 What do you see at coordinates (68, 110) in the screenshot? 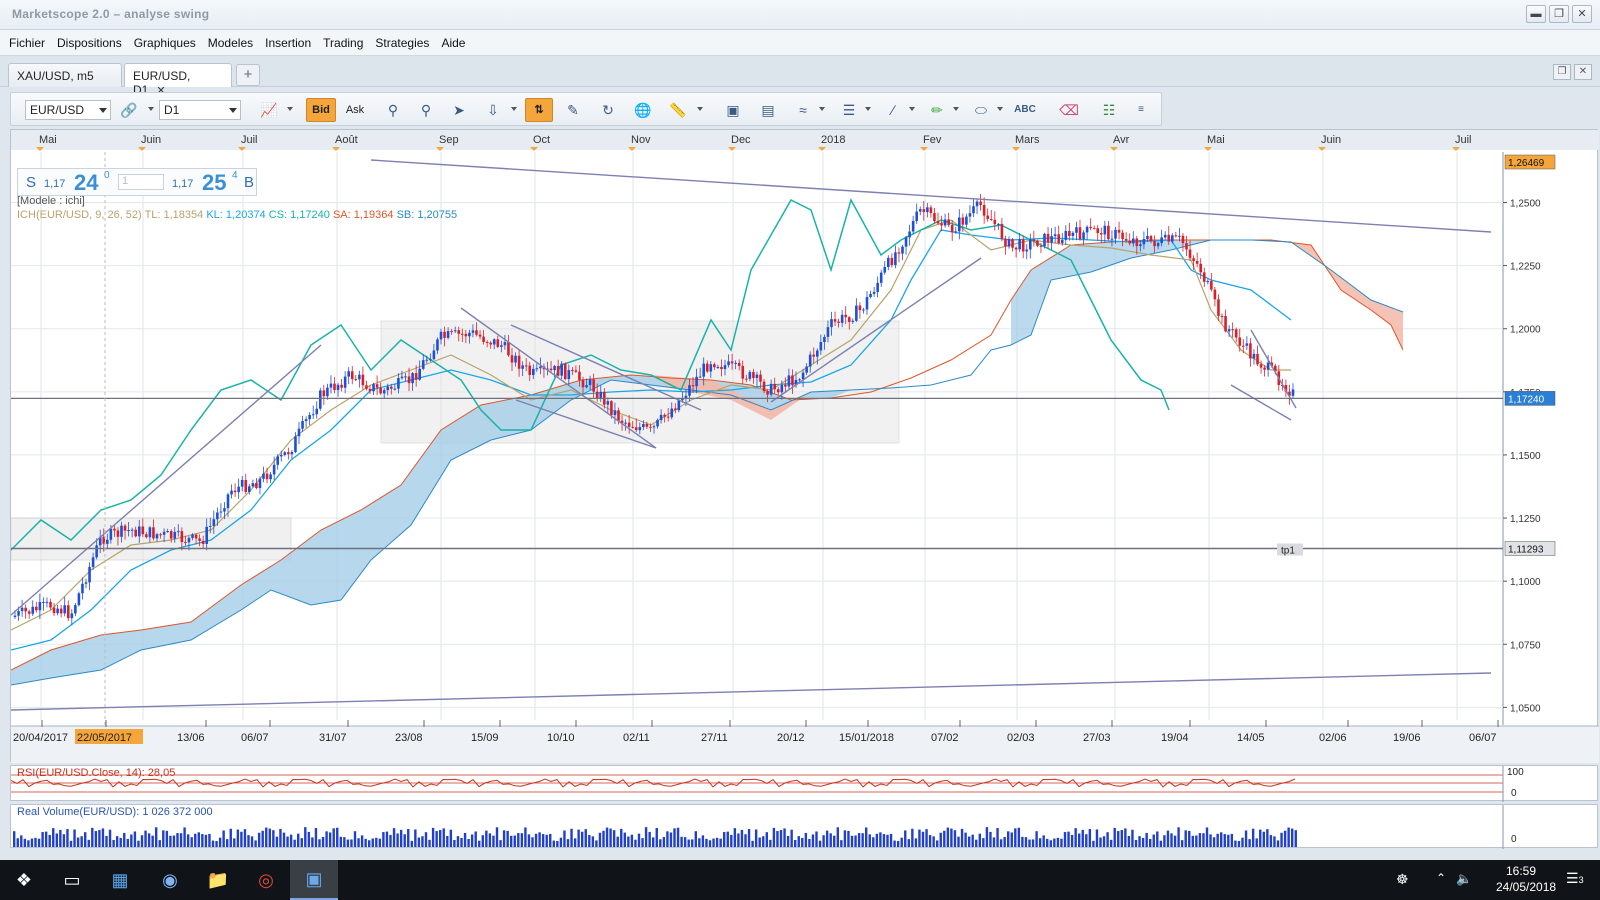
I see `instrument-select: EUR/USD` at bounding box center [68, 110].